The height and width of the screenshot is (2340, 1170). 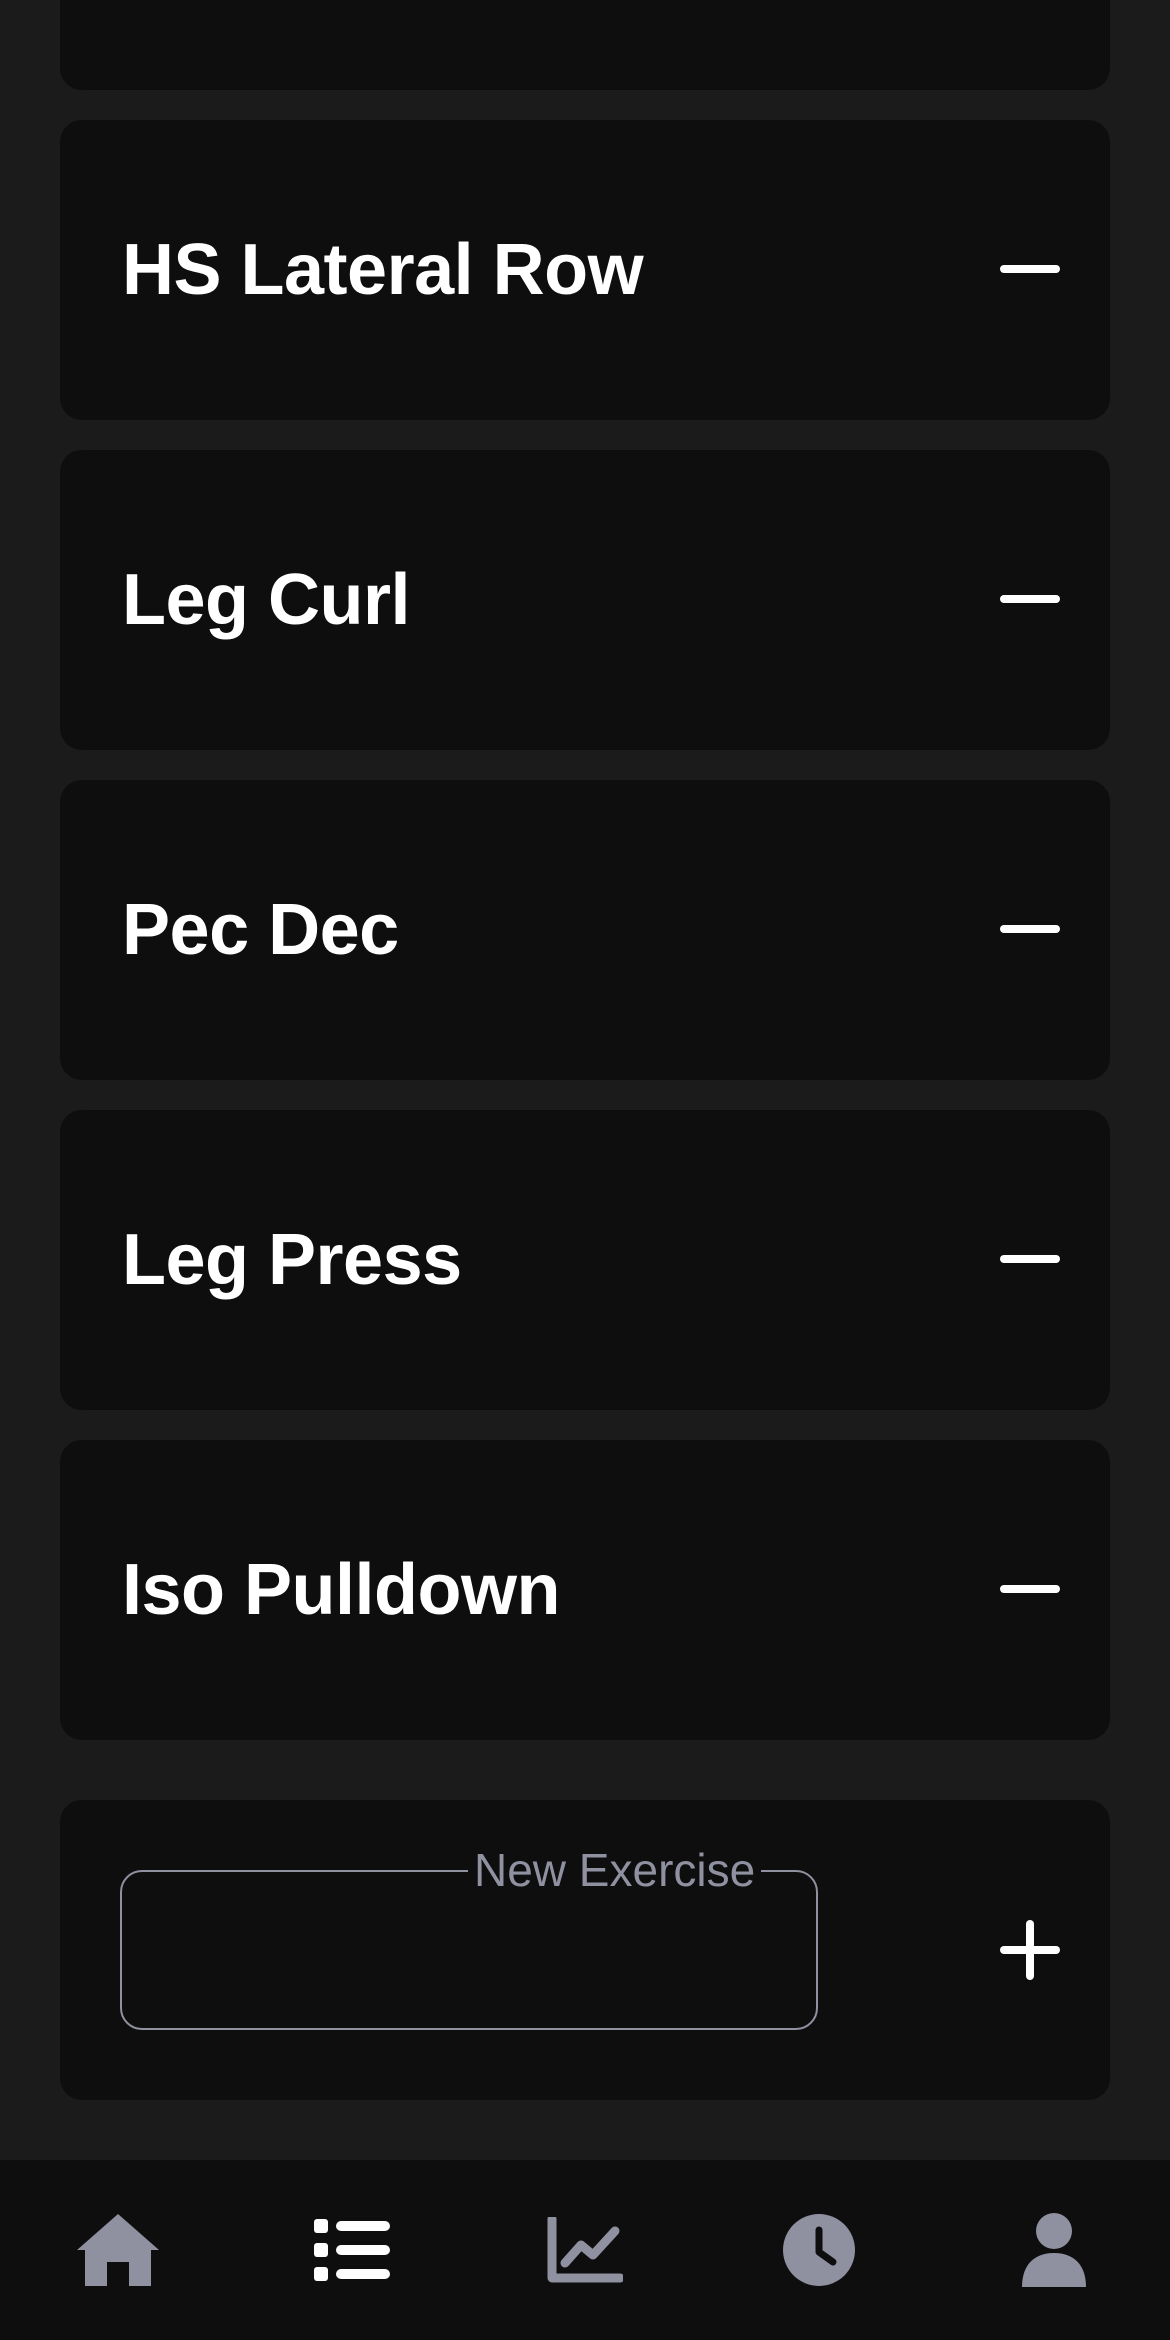 What do you see at coordinates (585, 1260) in the screenshot?
I see `exercise-card: Leg Press` at bounding box center [585, 1260].